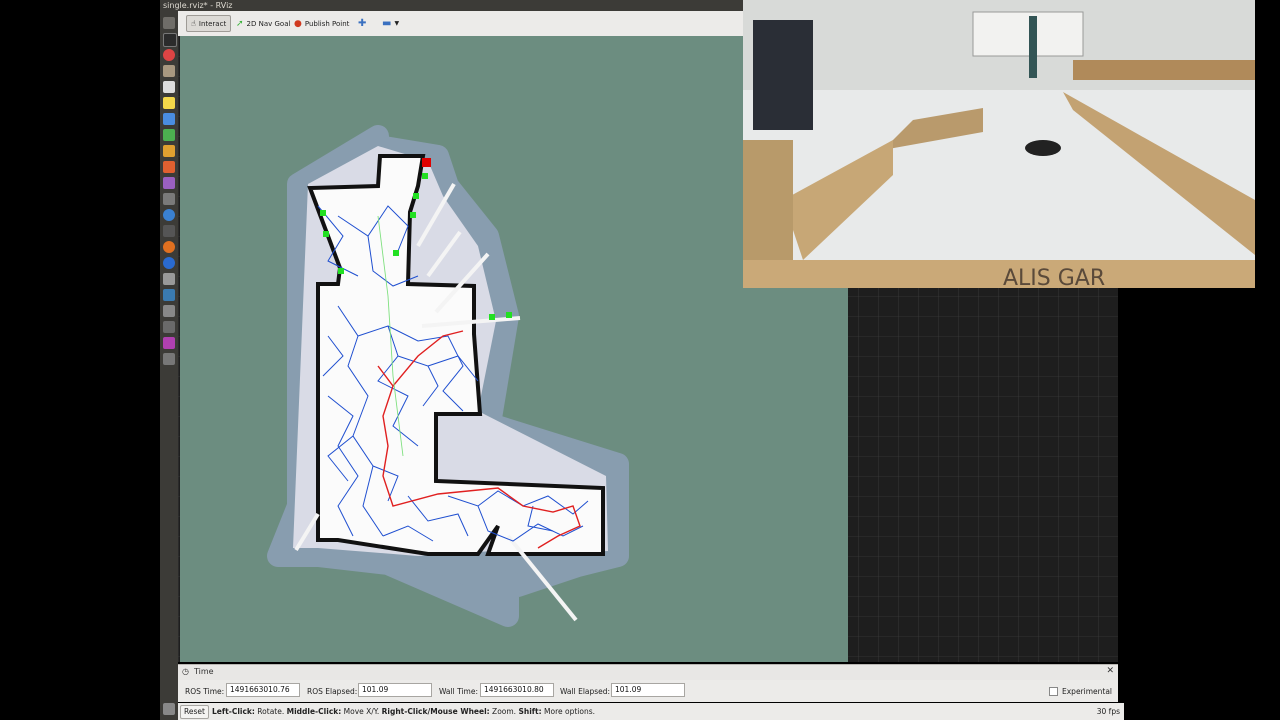  I want to click on app-icon, so click(169, 359).